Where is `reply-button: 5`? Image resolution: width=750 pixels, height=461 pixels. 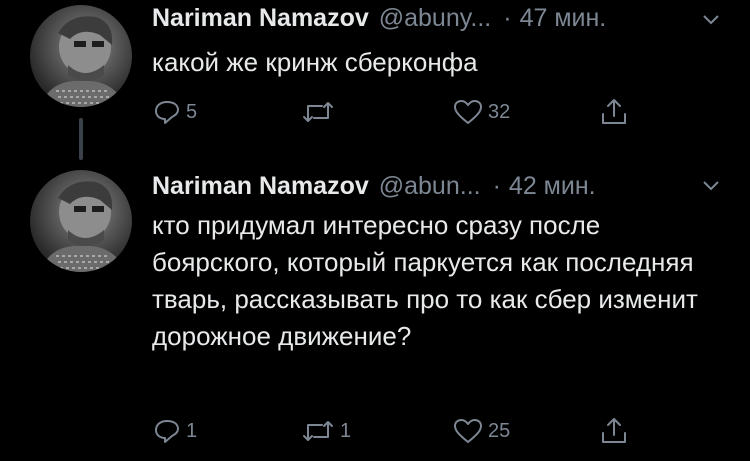 reply-button: 5 is located at coordinates (174, 112).